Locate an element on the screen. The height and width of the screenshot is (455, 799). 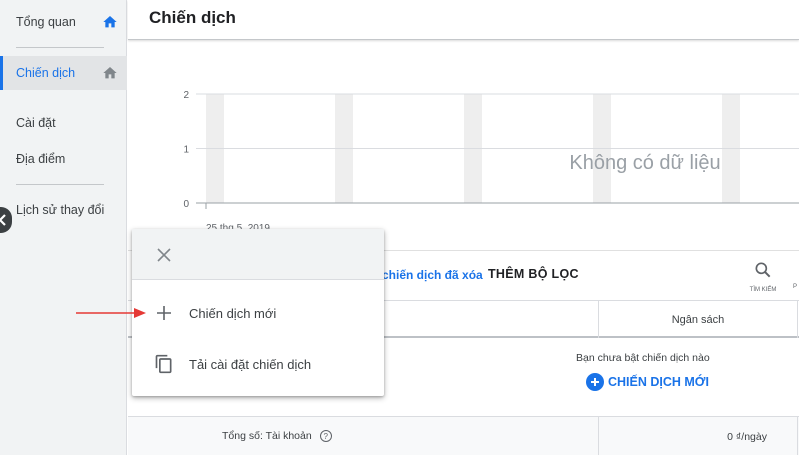
close-icon is located at coordinates (164, 255).